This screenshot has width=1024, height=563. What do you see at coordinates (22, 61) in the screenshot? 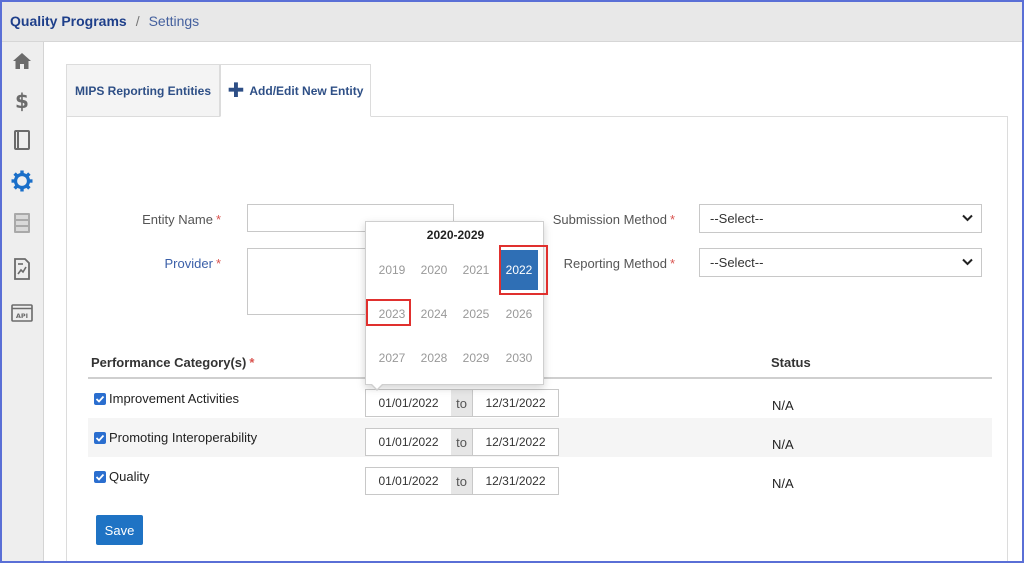
I see `home-icon` at bounding box center [22, 61].